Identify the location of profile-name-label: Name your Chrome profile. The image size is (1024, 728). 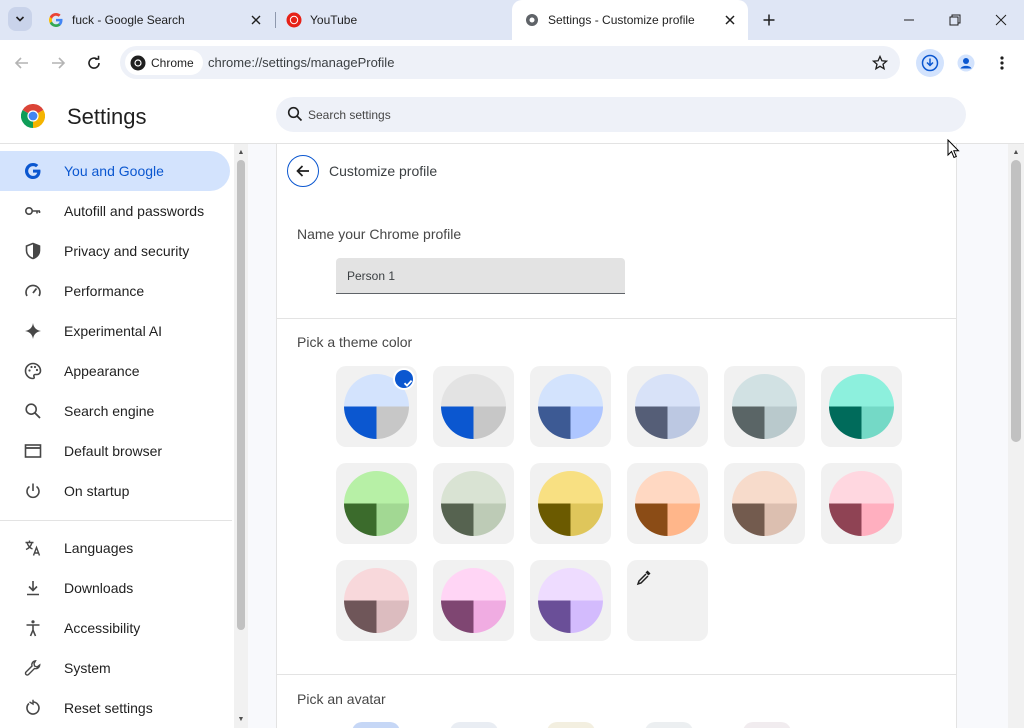
(379, 234).